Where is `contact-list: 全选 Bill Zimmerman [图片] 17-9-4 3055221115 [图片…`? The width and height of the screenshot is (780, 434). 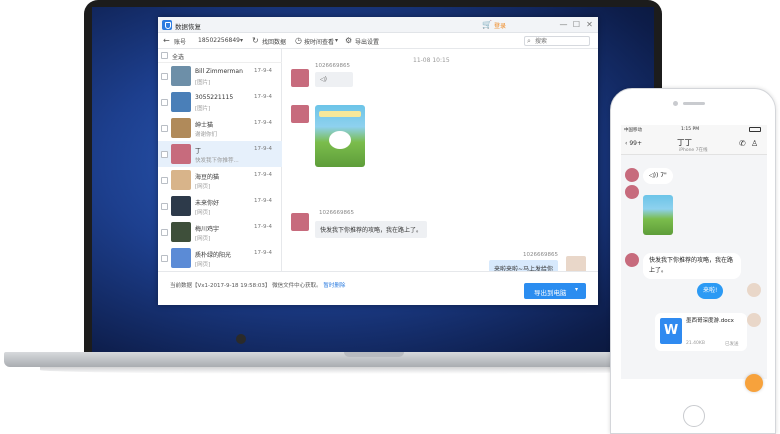
contact-list: 全选 Bill Zimmerman [图片] 17-9-4 3055221115 [图片… is located at coordinates (220, 160).